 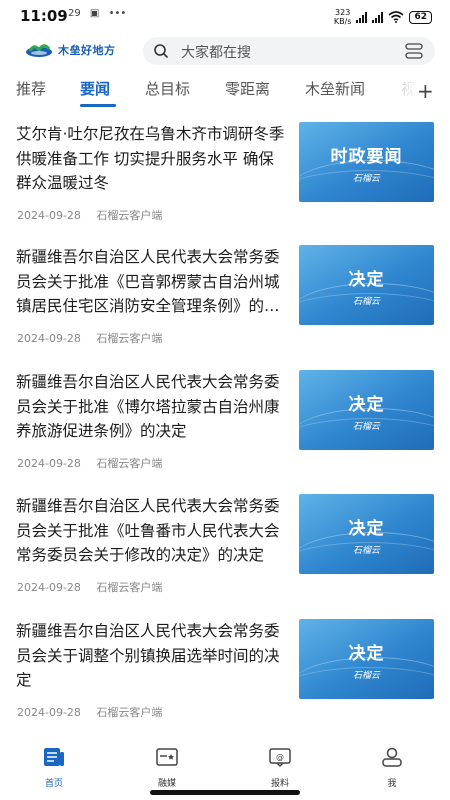 What do you see at coordinates (225, 792) in the screenshot?
I see `home-indicator` at bounding box center [225, 792].